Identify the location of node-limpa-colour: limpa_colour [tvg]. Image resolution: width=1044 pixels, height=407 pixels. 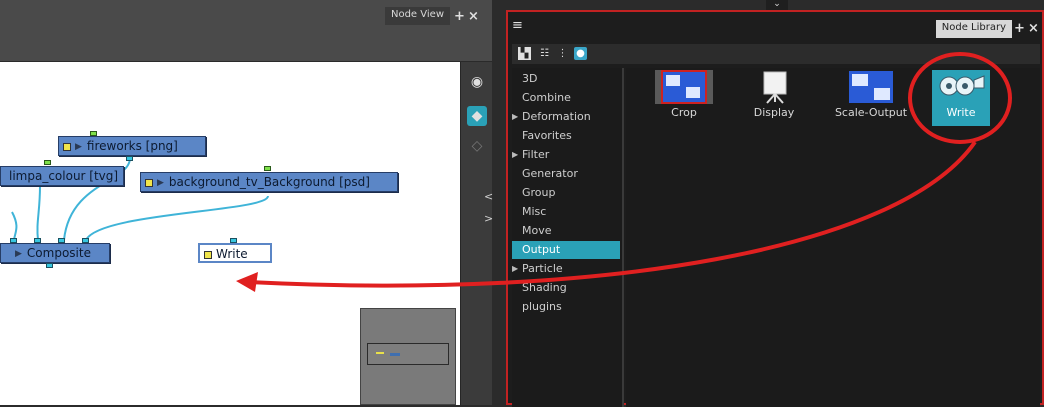
(62, 176).